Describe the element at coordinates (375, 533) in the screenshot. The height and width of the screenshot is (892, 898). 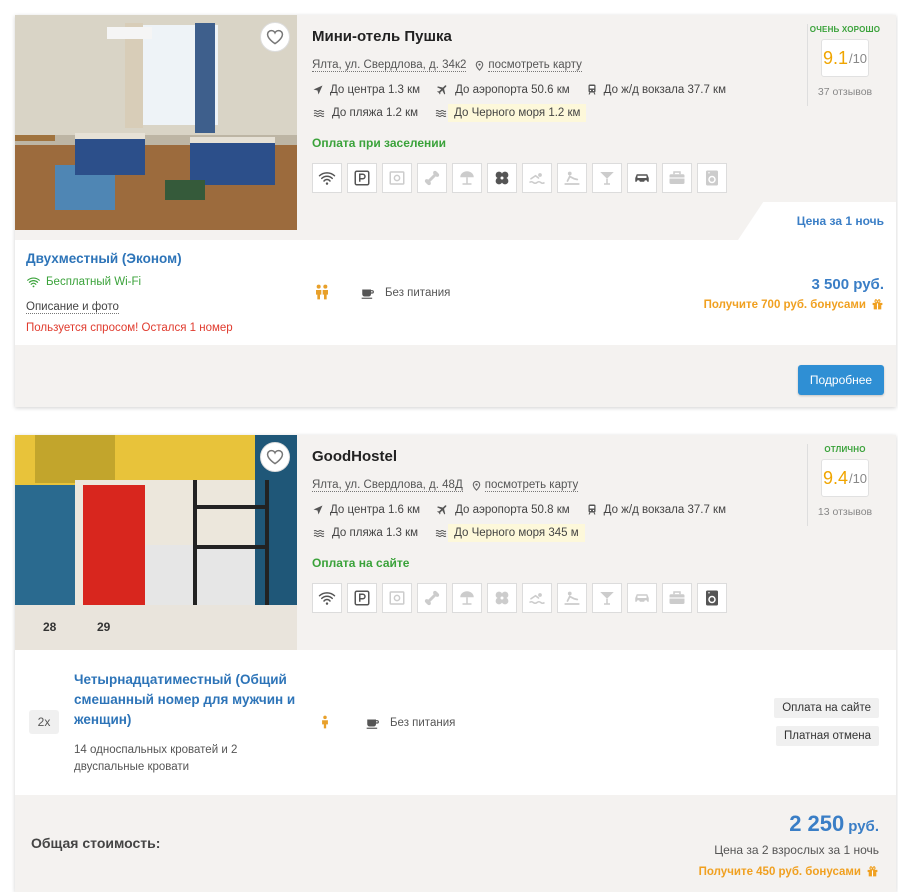
I see `distance-beach: До пляжа 1.3 км` at that location.